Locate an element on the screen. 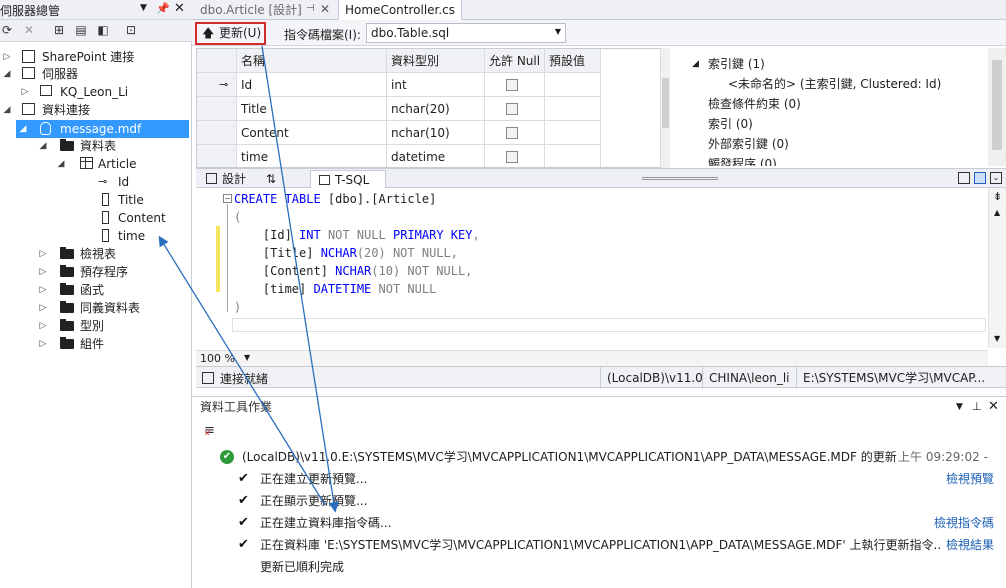  tree-item-table-article: ◢ Article is located at coordinates (95, 164).